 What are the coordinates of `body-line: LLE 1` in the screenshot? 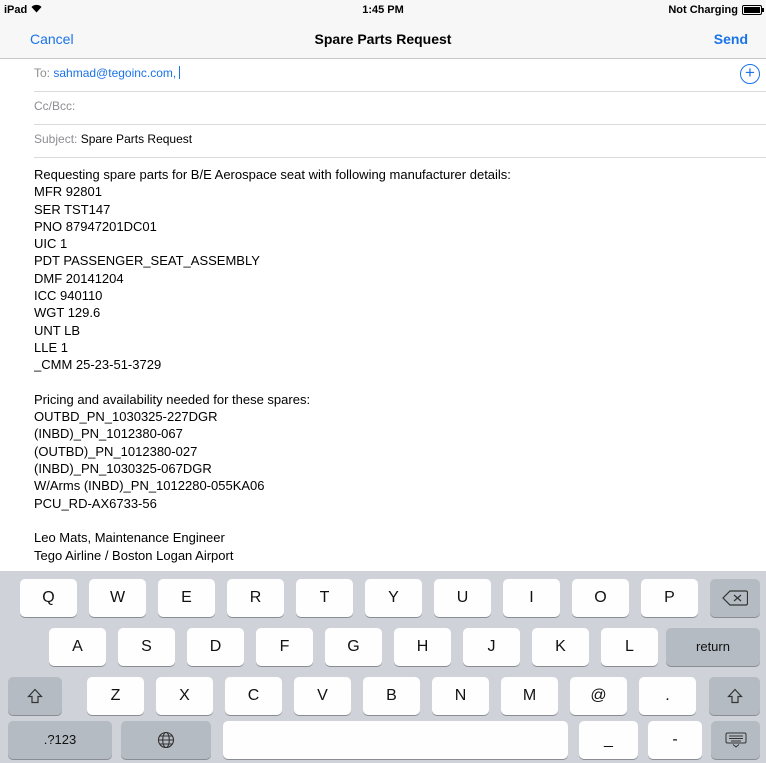 It's located at (51, 347).